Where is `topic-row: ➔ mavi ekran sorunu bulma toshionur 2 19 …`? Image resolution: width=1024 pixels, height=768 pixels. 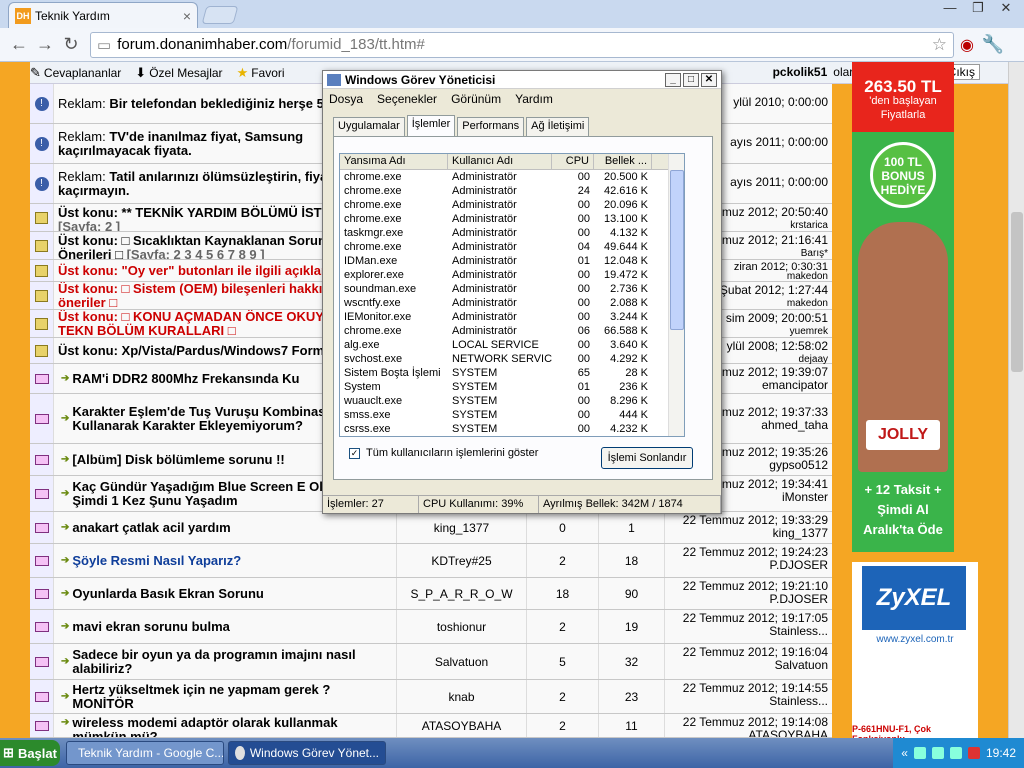 topic-row: ➔ mavi ekran sorunu bulma toshionur 2 19 … is located at coordinates (431, 627).